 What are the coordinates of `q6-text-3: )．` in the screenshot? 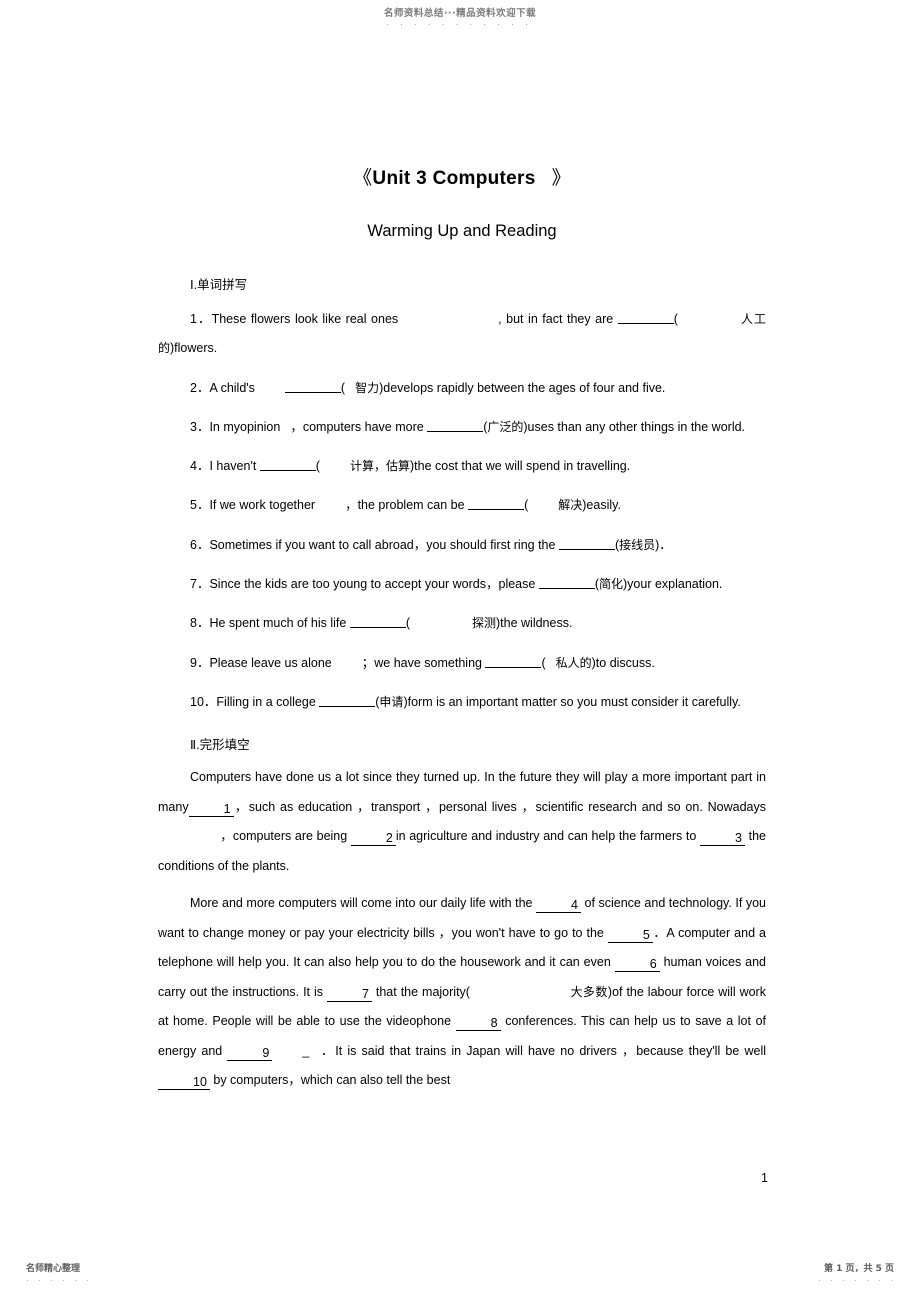 It's located at (663, 544).